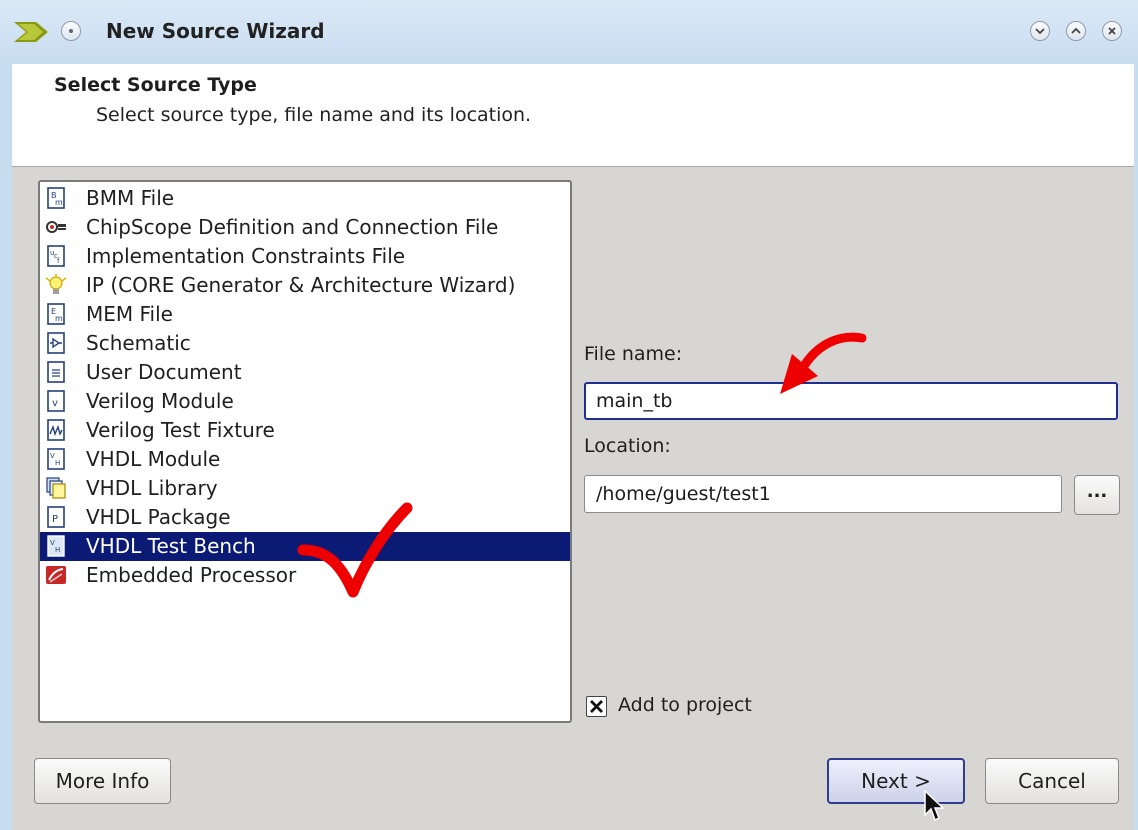  I want to click on verilog-module-icon: v, so click(56, 401).